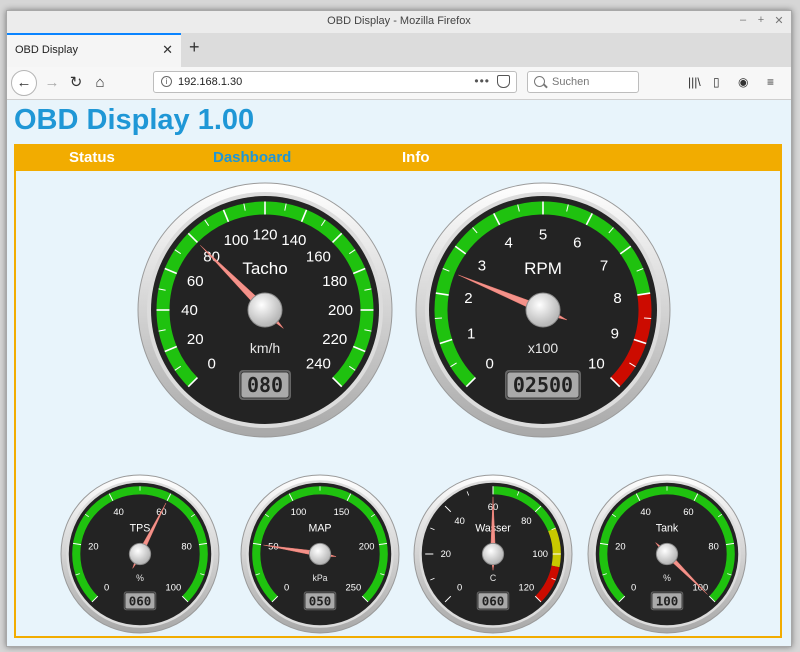  I want to click on map-display-value: 050, so click(320, 600).